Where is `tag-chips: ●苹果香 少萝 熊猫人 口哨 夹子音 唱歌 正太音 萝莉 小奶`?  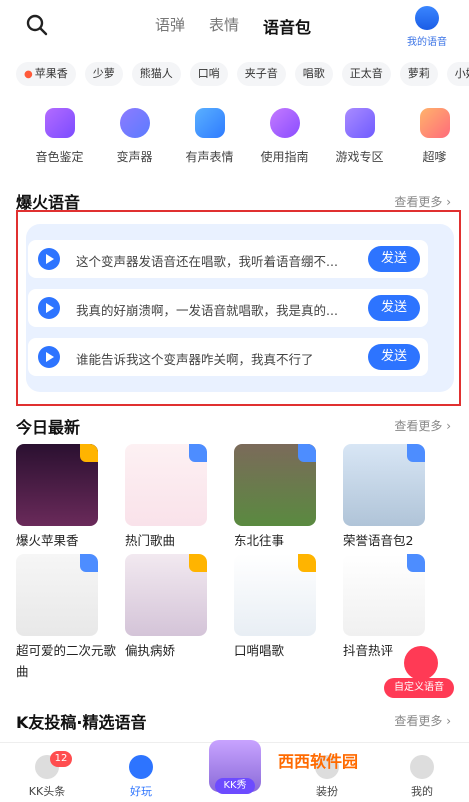
tag-chips: ●苹果香 少萝 熊猫人 口哨 夹子音 唱歌 正太音 萝莉 小奶 is located at coordinates (242, 74).